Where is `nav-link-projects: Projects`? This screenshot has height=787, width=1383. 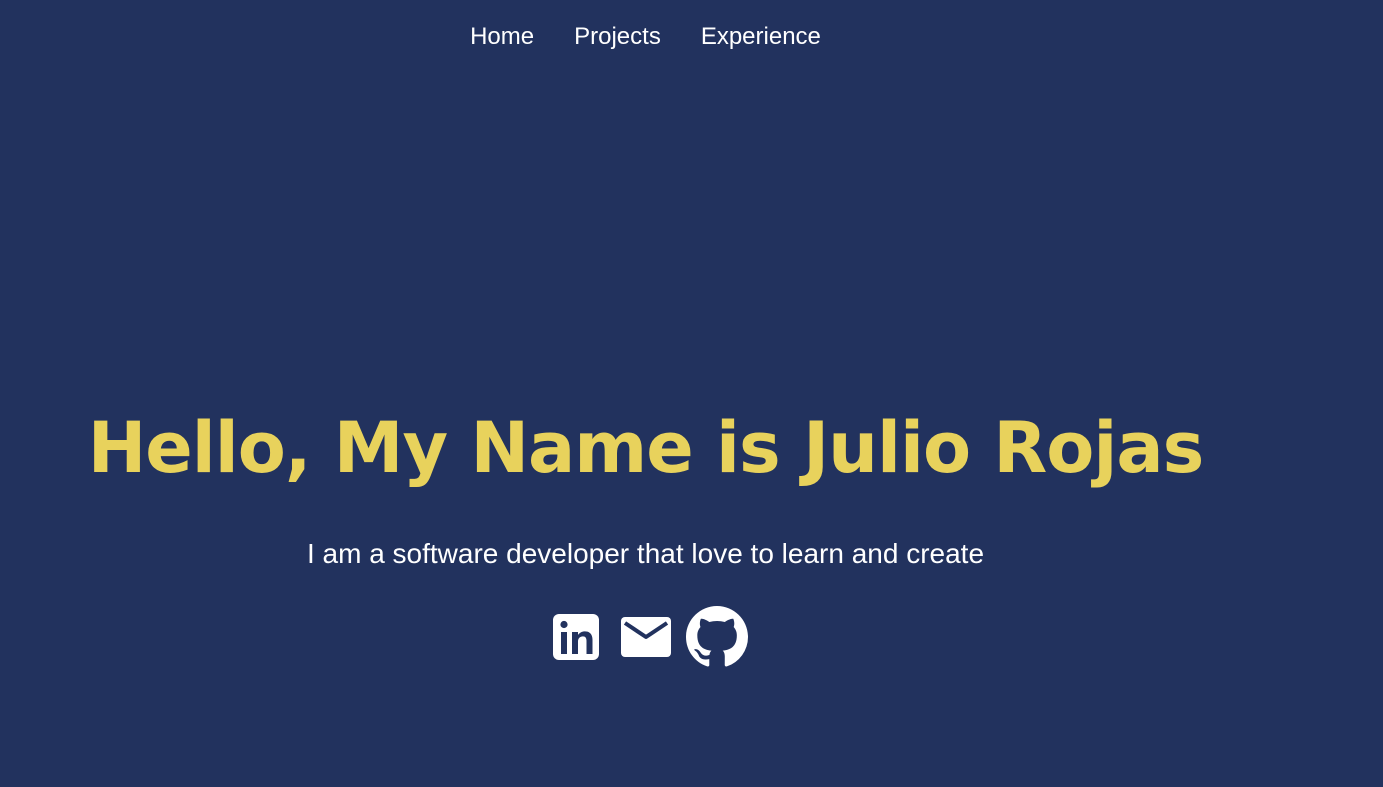 nav-link-projects: Projects is located at coordinates (617, 37).